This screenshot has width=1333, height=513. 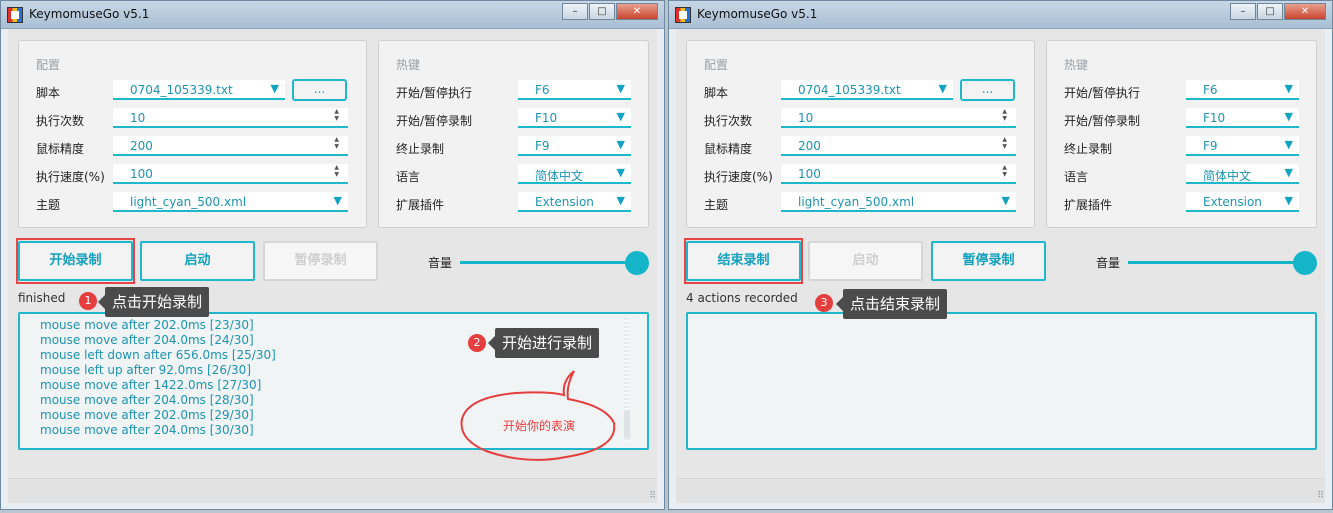 What do you see at coordinates (75, 261) in the screenshot?
I see `highlight-box` at bounding box center [75, 261].